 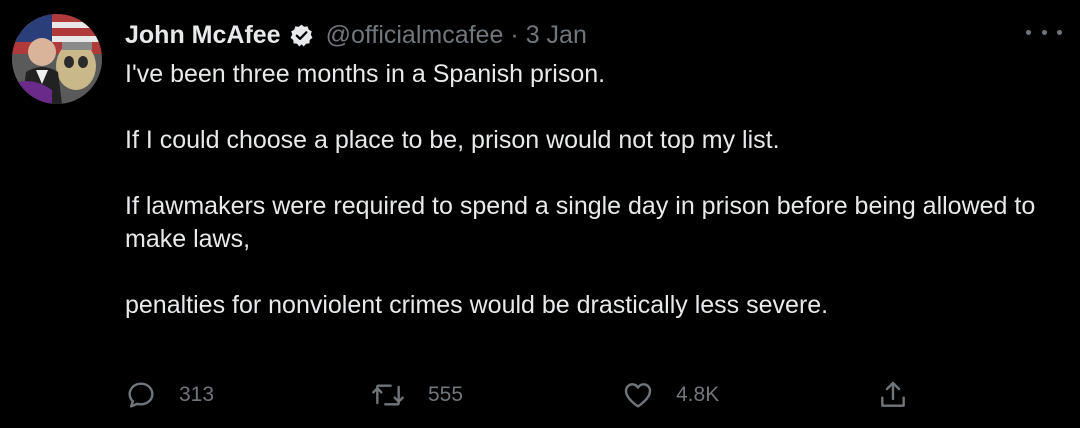 I want to click on tweet-header: John McAfee @officialmcafee · 3 Jan, so click(x=356, y=35).